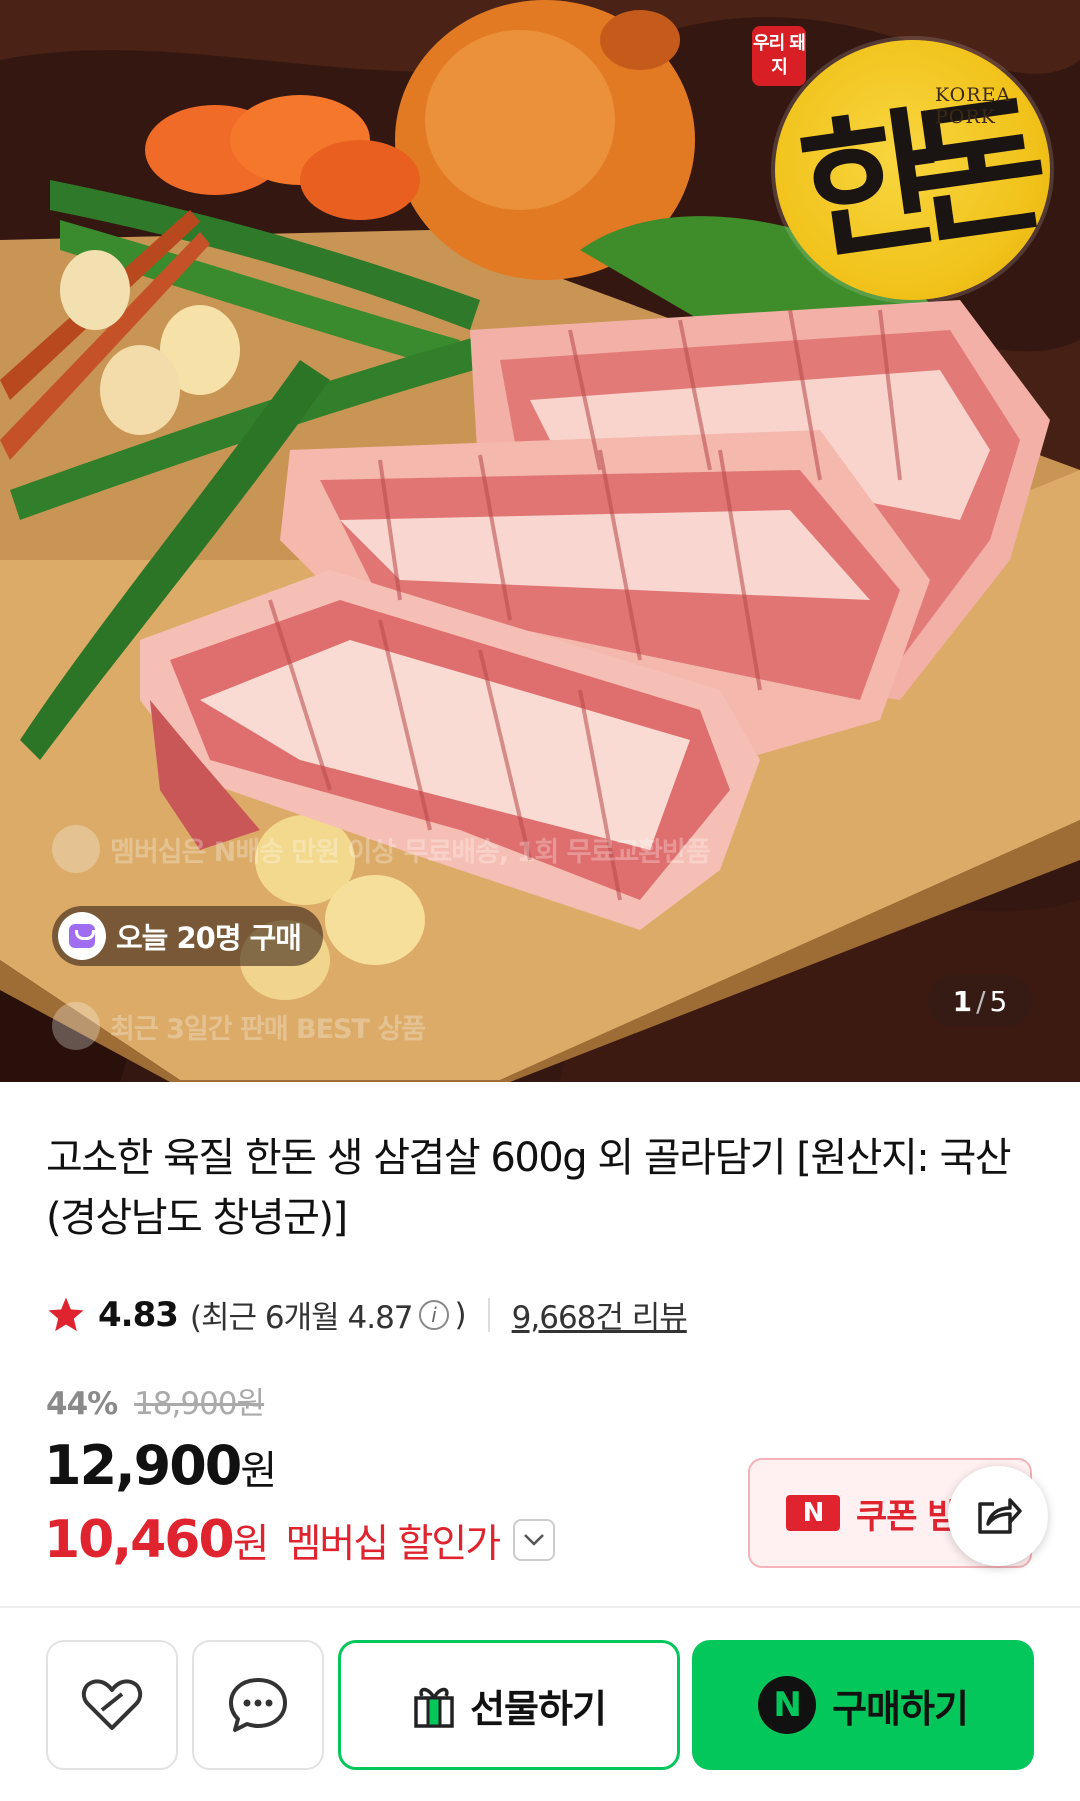  Describe the element at coordinates (160, 1465) in the screenshot. I see `sale-price: 12,900원` at that location.